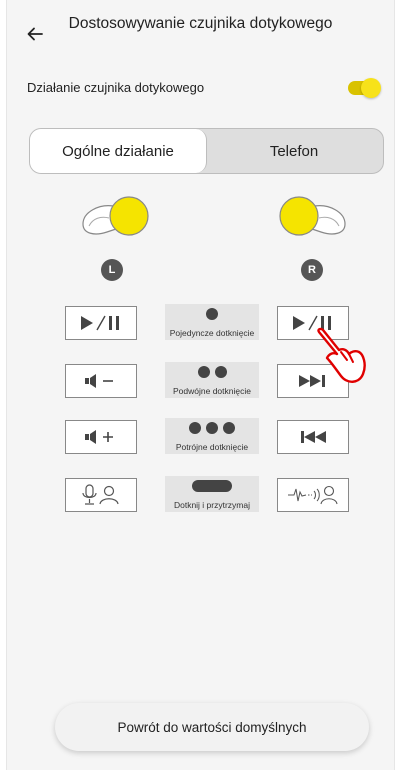 The width and height of the screenshot is (399, 770). I want to click on gesture-single-tap: Pojedyncze dotknięcie, so click(212, 322).